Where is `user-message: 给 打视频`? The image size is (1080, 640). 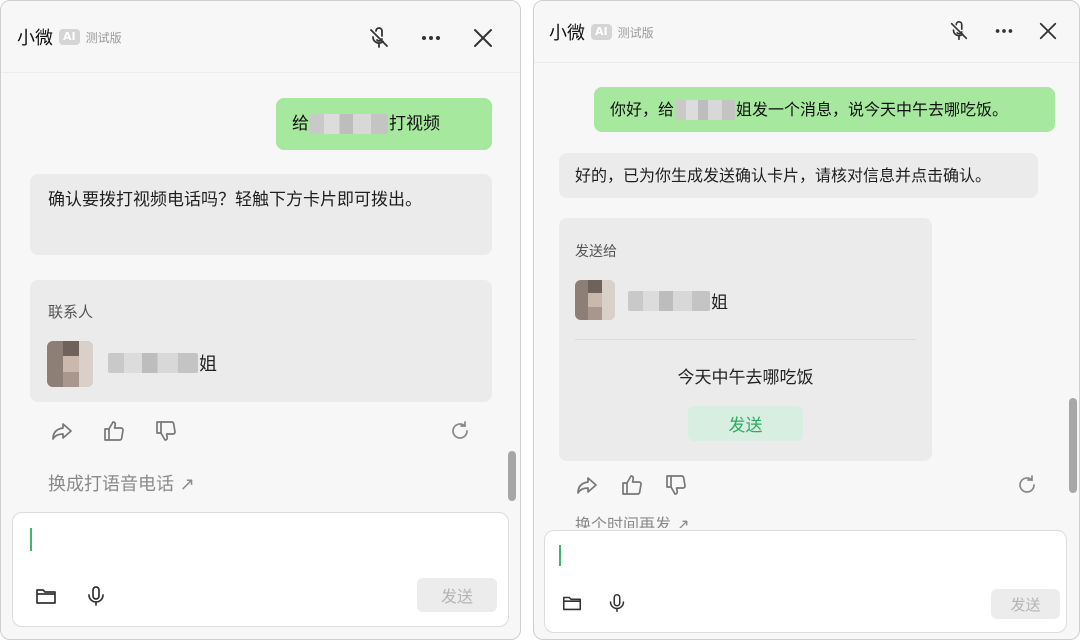 user-message: 给 打视频 is located at coordinates (384, 124).